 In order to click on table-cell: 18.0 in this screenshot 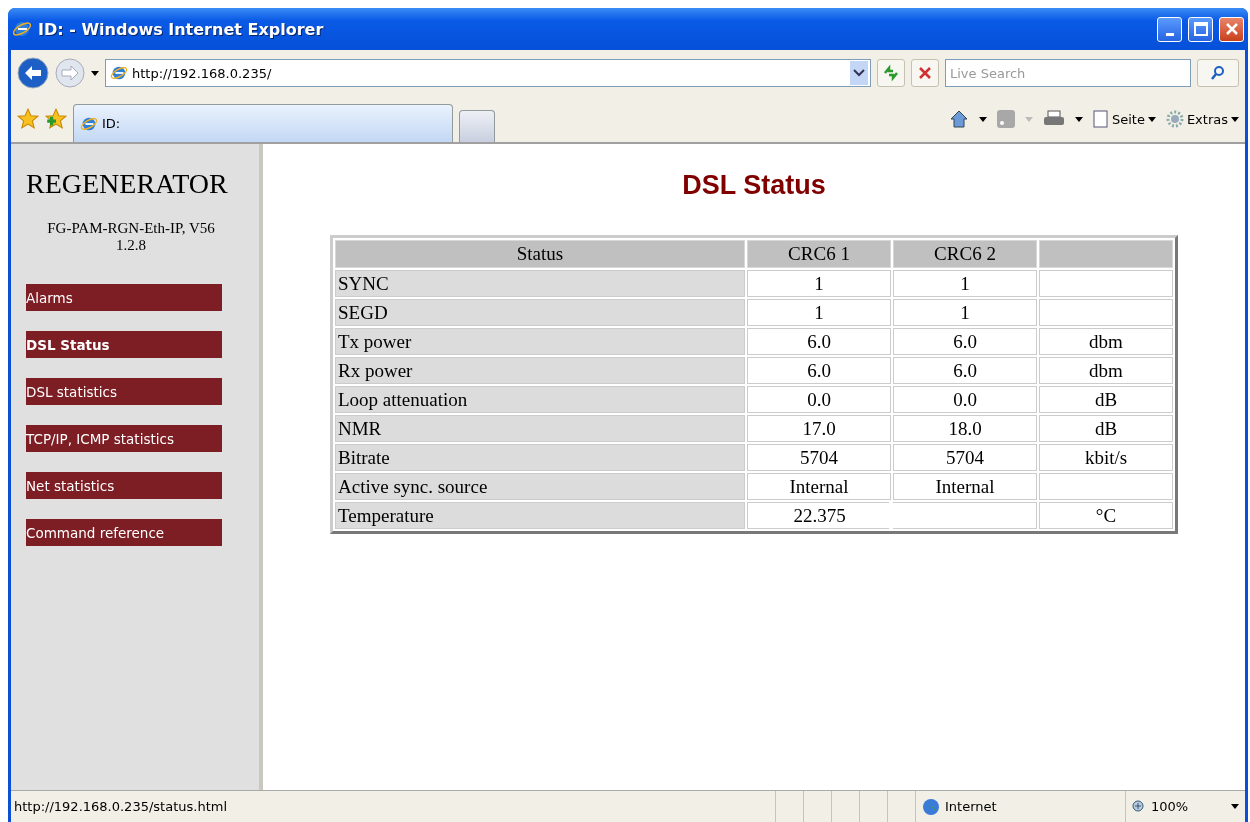, I will do `click(965, 428)`.